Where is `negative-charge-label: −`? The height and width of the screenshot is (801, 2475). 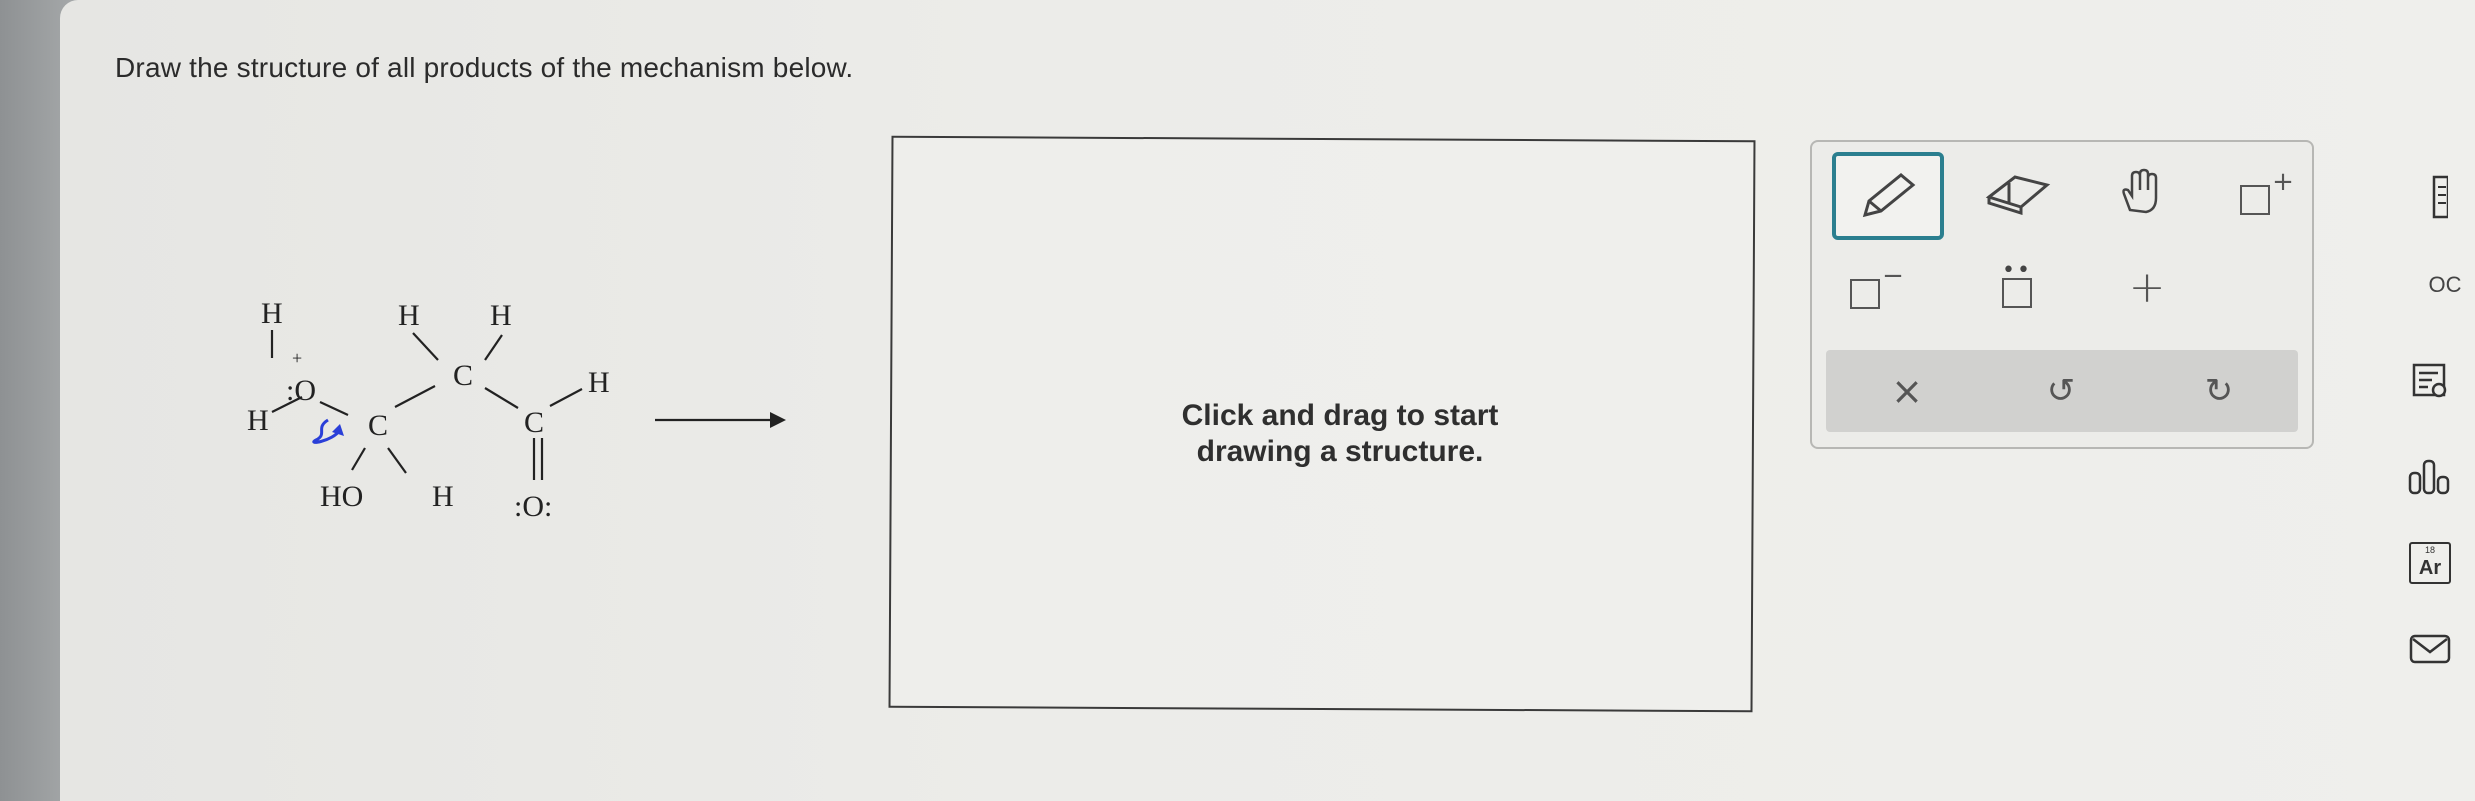
negative-charge-label: − is located at coordinates (1893, 276).